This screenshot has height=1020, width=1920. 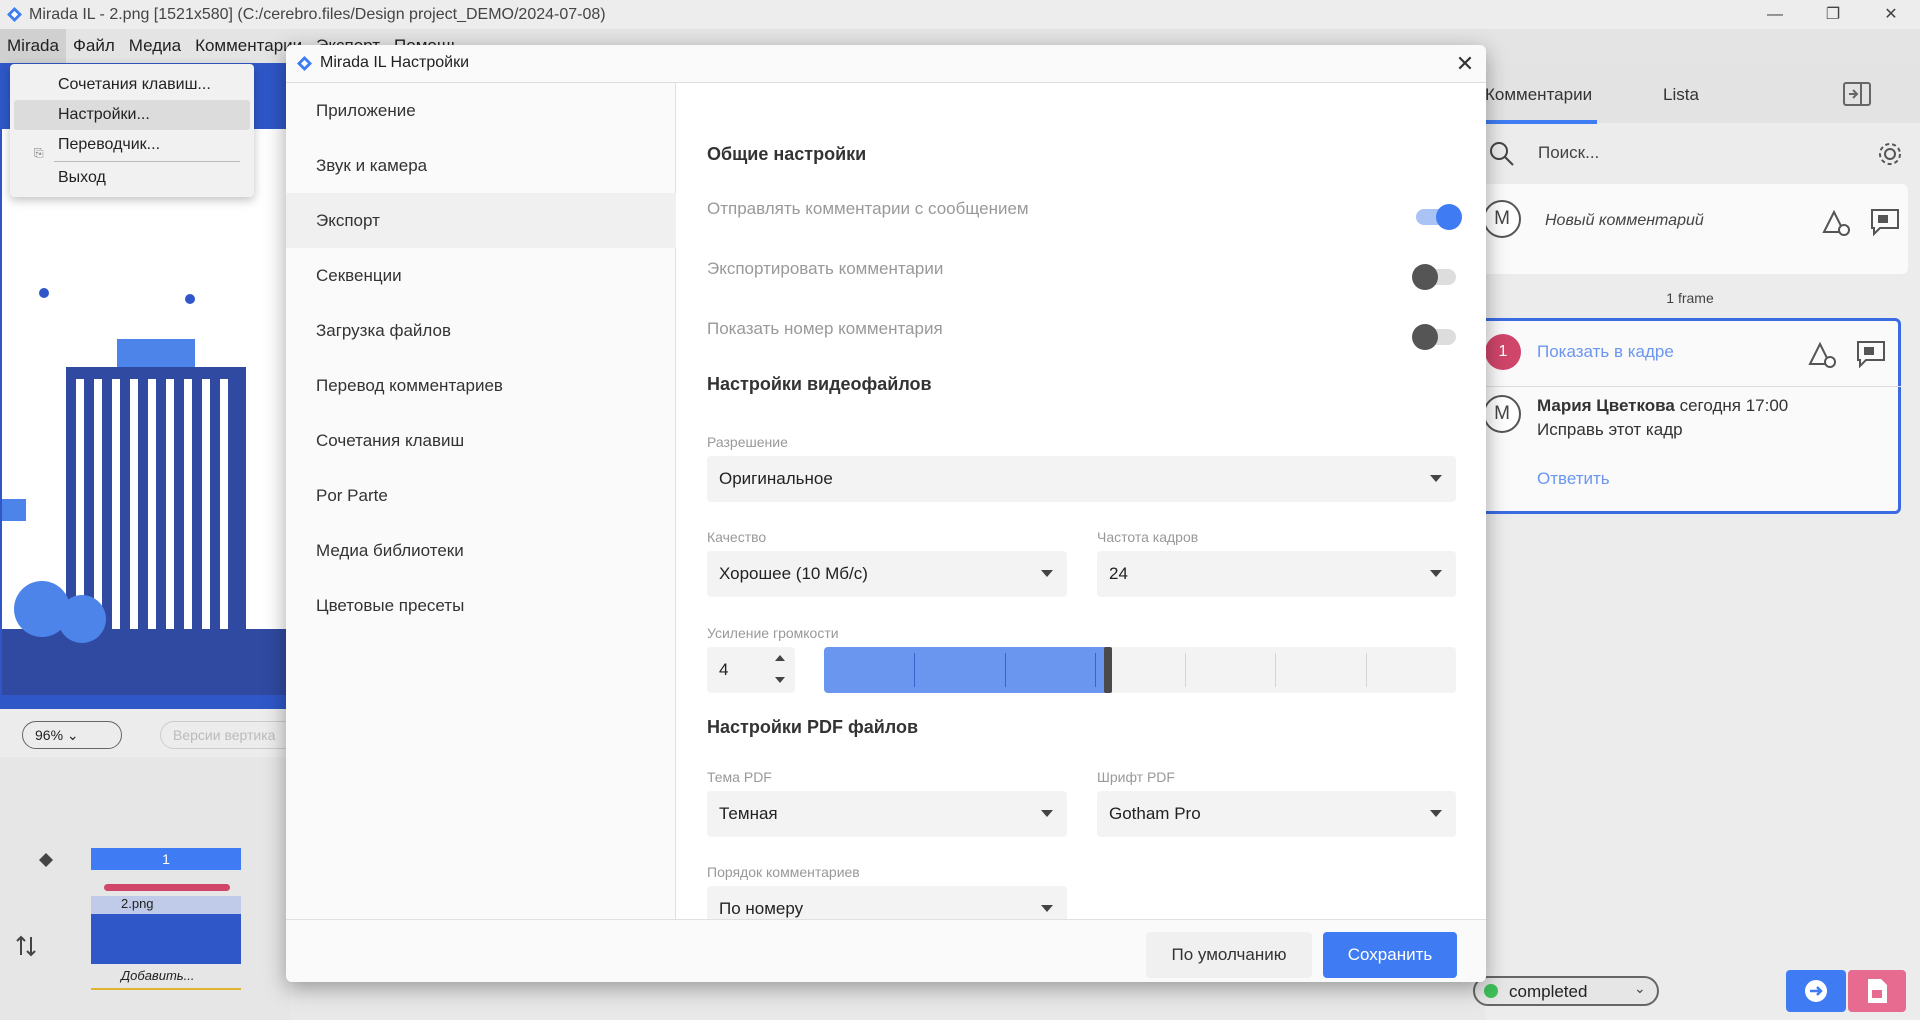 I want to click on resolution-select: Оригинальное, so click(x=1081, y=479).